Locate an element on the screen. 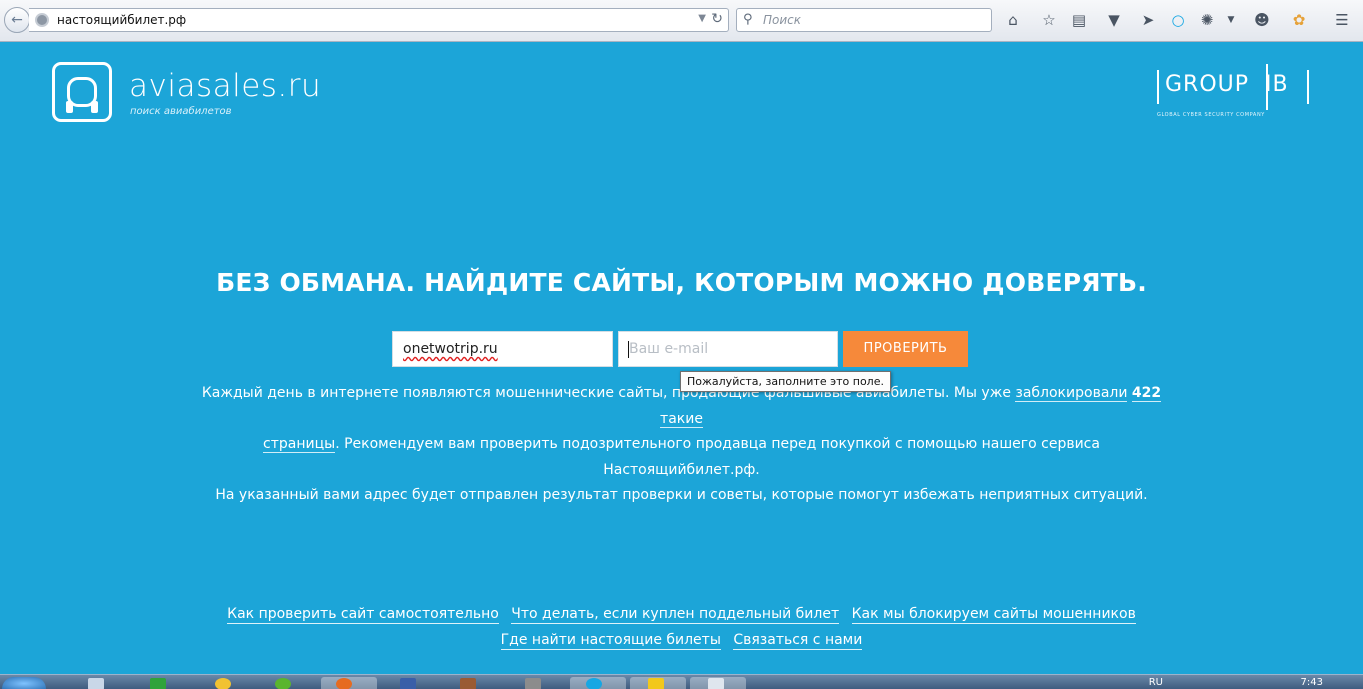  group-ib-logo: GROUP IB is located at coordinates (1233, 87).